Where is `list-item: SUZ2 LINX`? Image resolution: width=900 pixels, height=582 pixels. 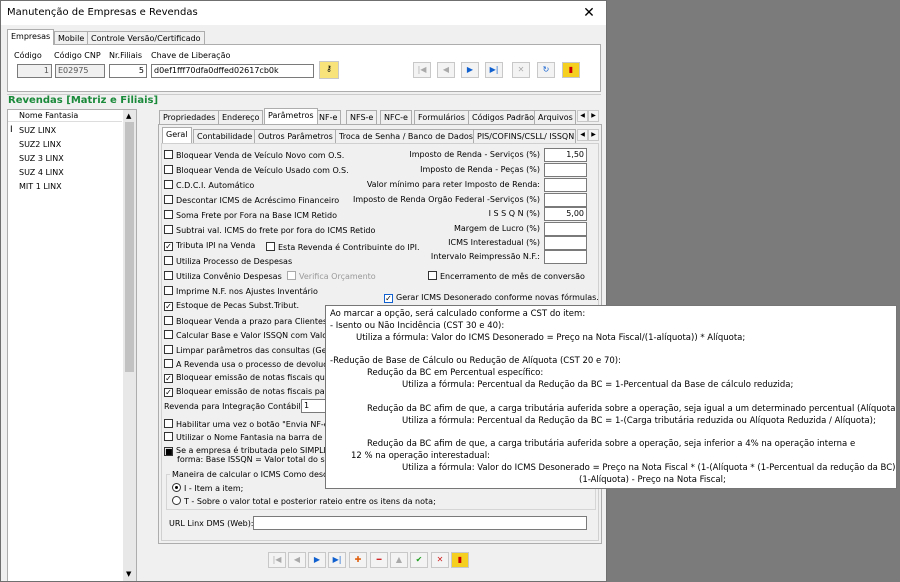
list-item: SUZ2 LINX is located at coordinates (40, 144).